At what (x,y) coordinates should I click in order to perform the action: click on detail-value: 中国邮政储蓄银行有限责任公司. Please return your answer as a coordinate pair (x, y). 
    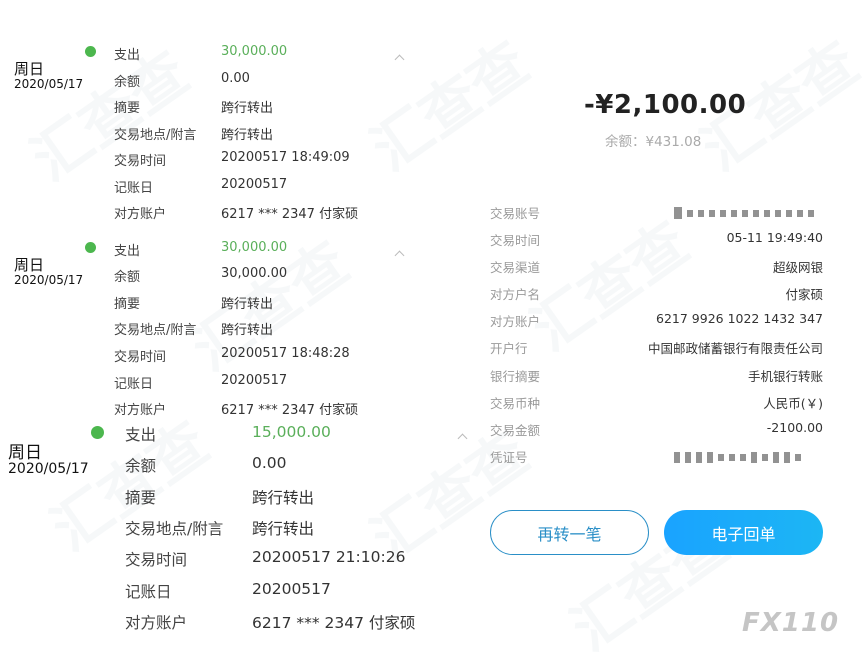
    Looking at the image, I should click on (735, 348).